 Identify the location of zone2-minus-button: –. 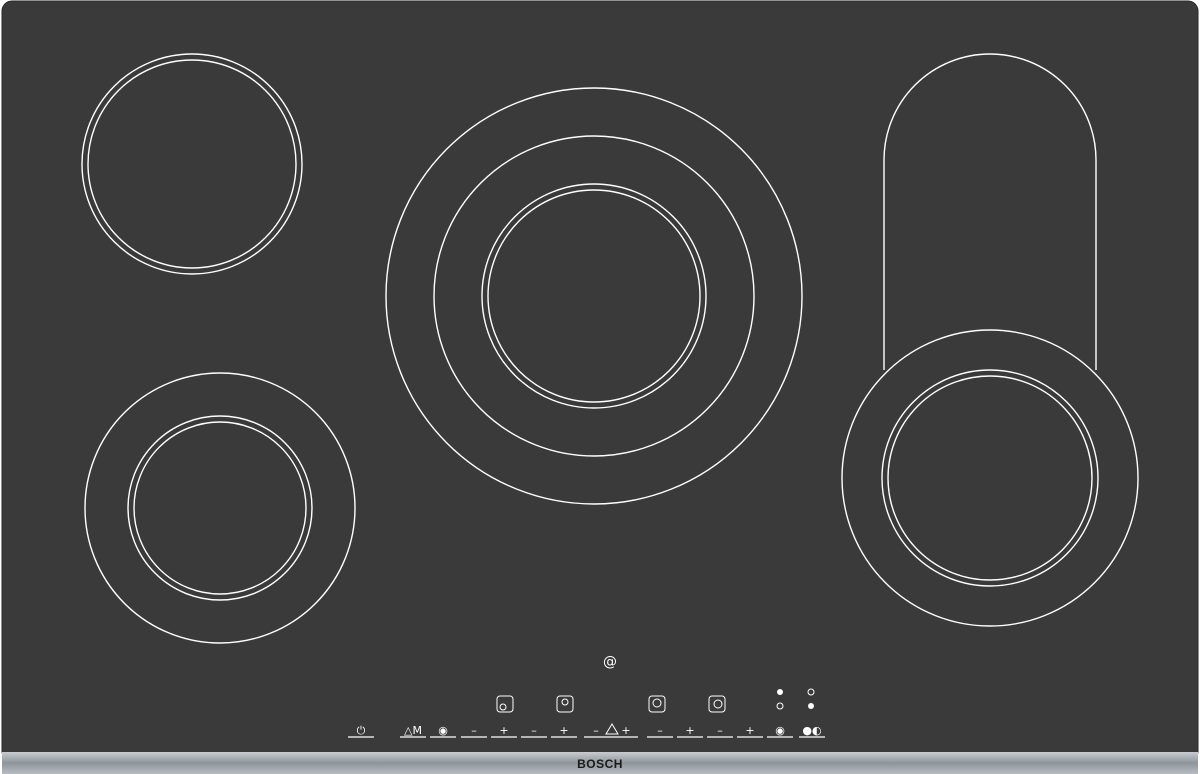
(534, 730).